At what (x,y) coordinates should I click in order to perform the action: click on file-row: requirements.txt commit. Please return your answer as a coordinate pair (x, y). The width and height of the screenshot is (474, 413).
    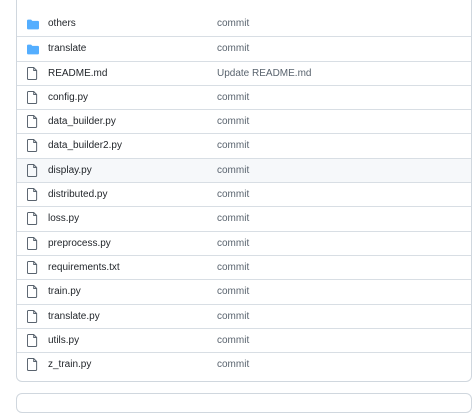
    Looking at the image, I should click on (244, 266).